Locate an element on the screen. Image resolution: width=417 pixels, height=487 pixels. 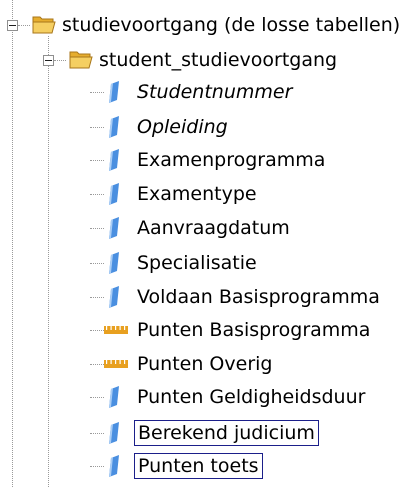
collapse-toggle-student-studievoortgang is located at coordinates (48, 60).